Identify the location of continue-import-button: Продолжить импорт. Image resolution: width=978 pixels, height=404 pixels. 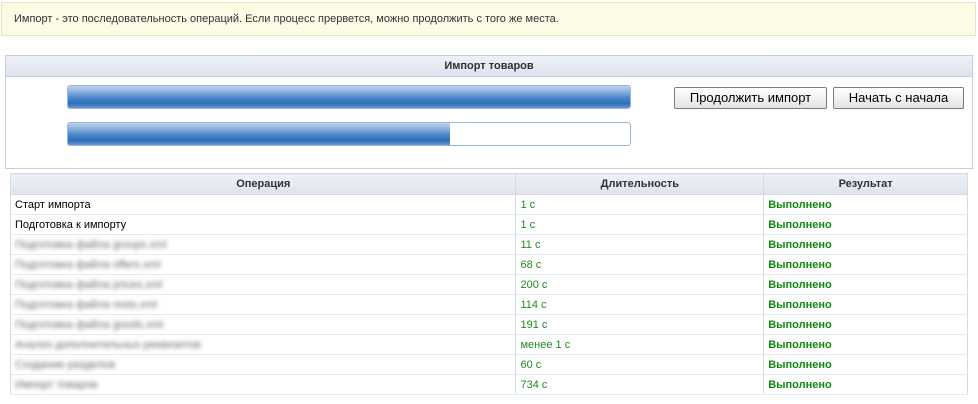
(750, 98).